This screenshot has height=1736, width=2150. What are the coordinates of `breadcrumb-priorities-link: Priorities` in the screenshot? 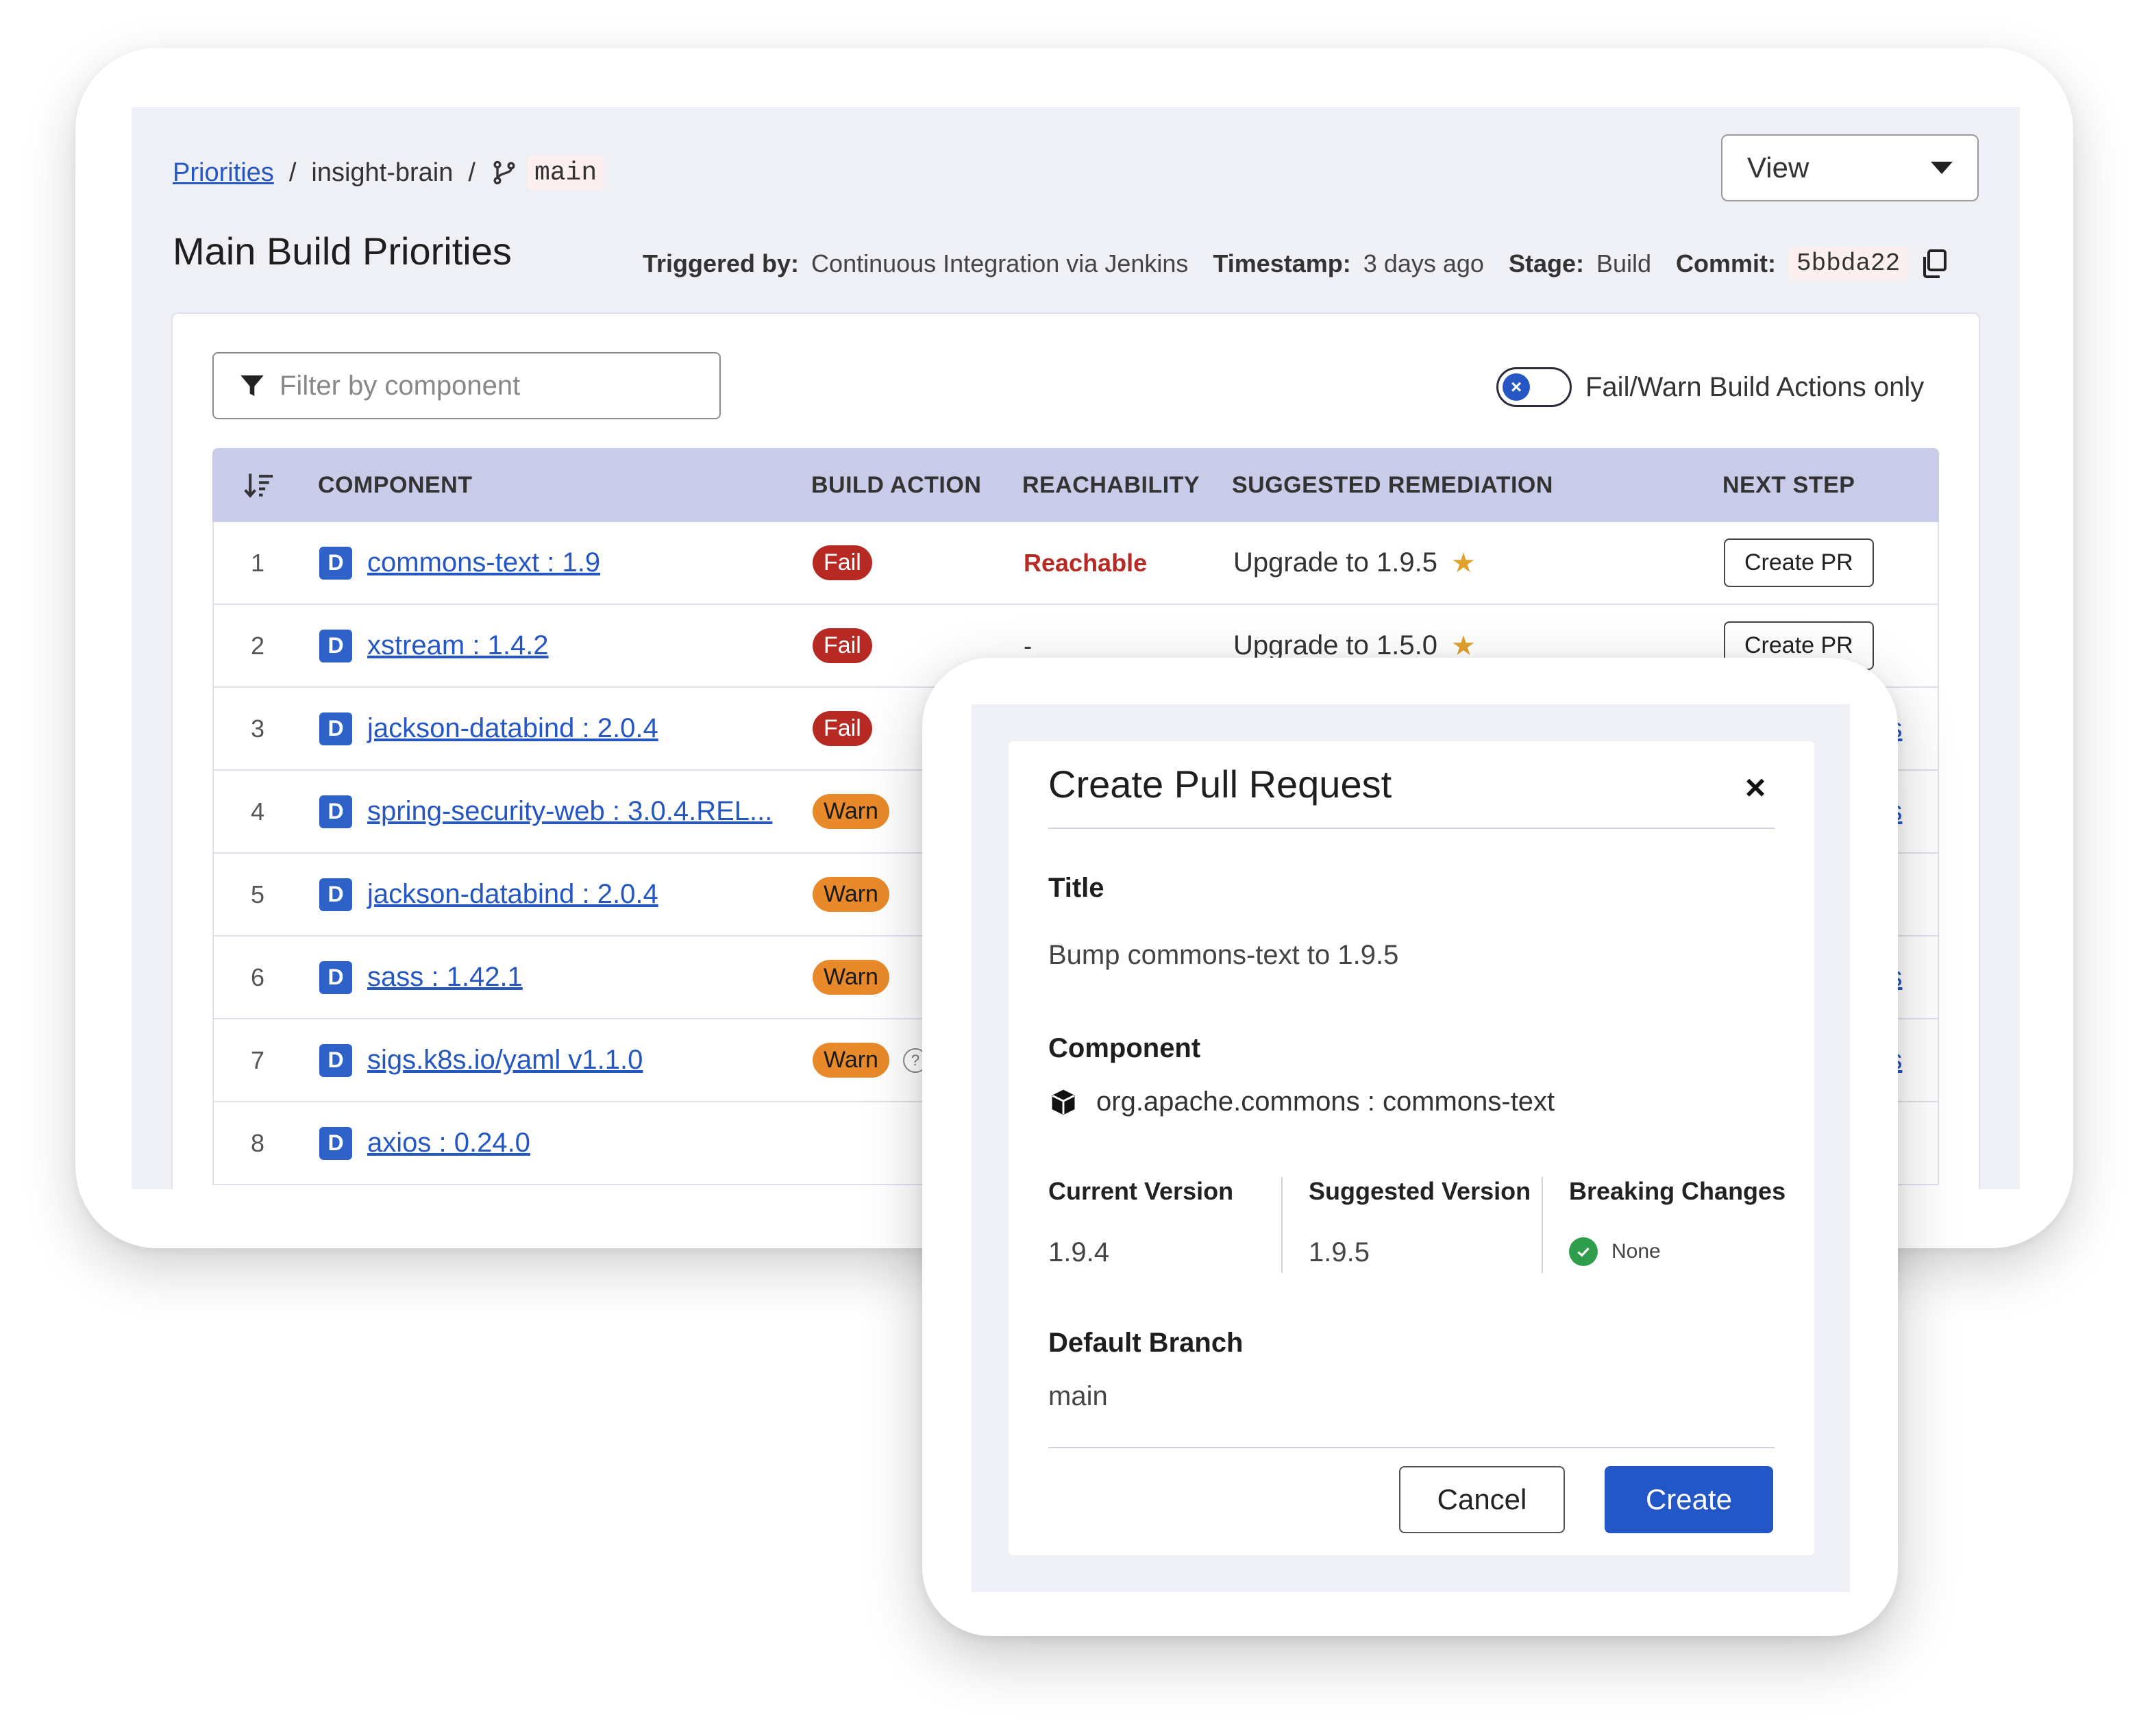 It's located at (223, 173).